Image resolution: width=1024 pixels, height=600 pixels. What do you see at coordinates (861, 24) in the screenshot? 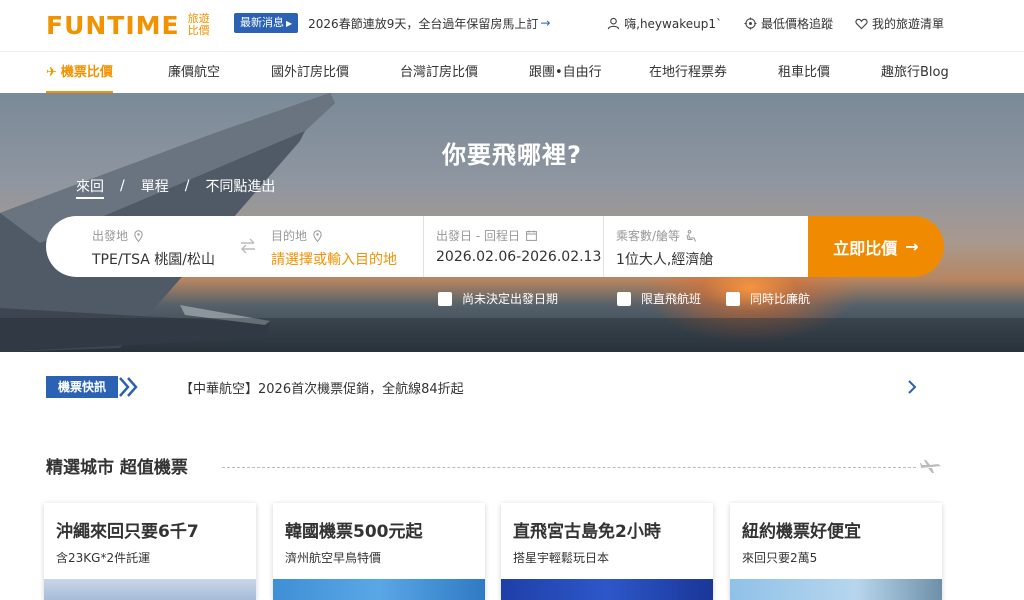
I see `heart-icon` at bounding box center [861, 24].